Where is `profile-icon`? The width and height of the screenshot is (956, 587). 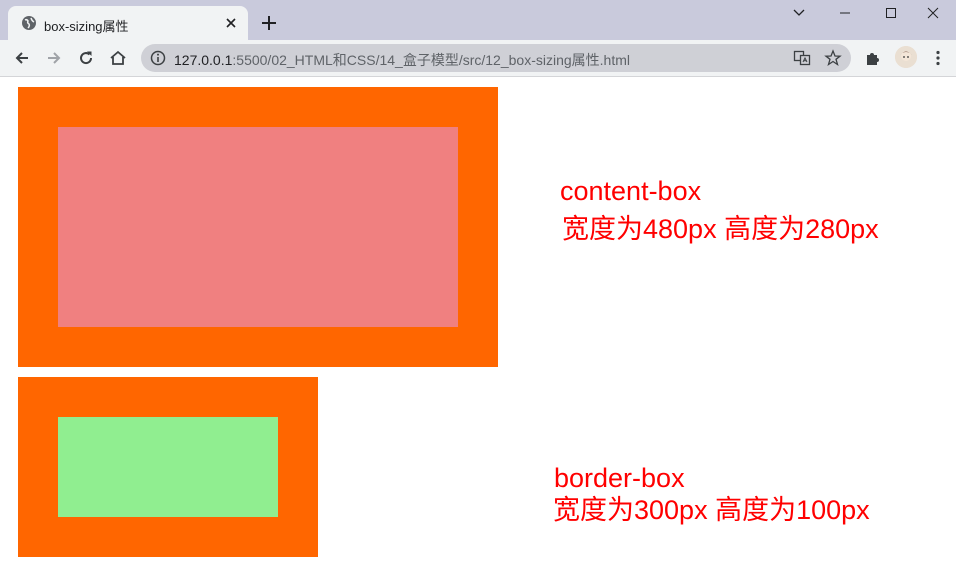 profile-icon is located at coordinates (906, 57).